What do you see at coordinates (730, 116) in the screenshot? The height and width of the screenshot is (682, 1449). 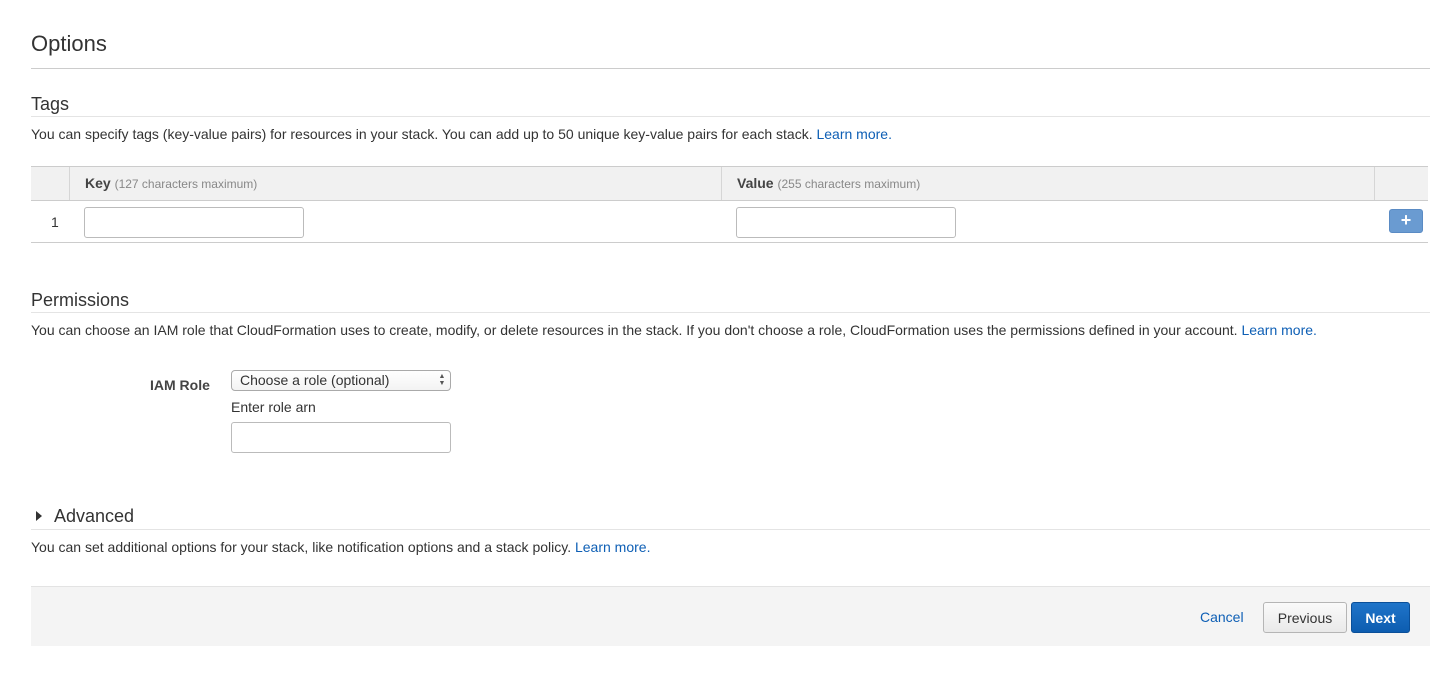 I see `tags-divider` at bounding box center [730, 116].